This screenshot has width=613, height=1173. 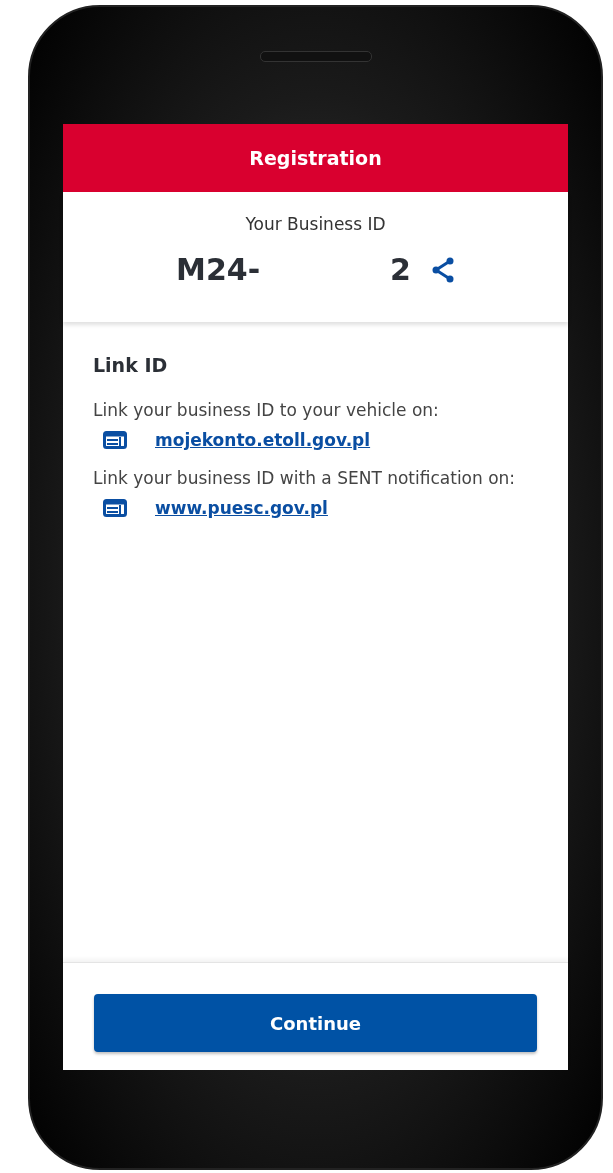 What do you see at coordinates (315, 1023) in the screenshot?
I see `continue-button: Continue` at bounding box center [315, 1023].